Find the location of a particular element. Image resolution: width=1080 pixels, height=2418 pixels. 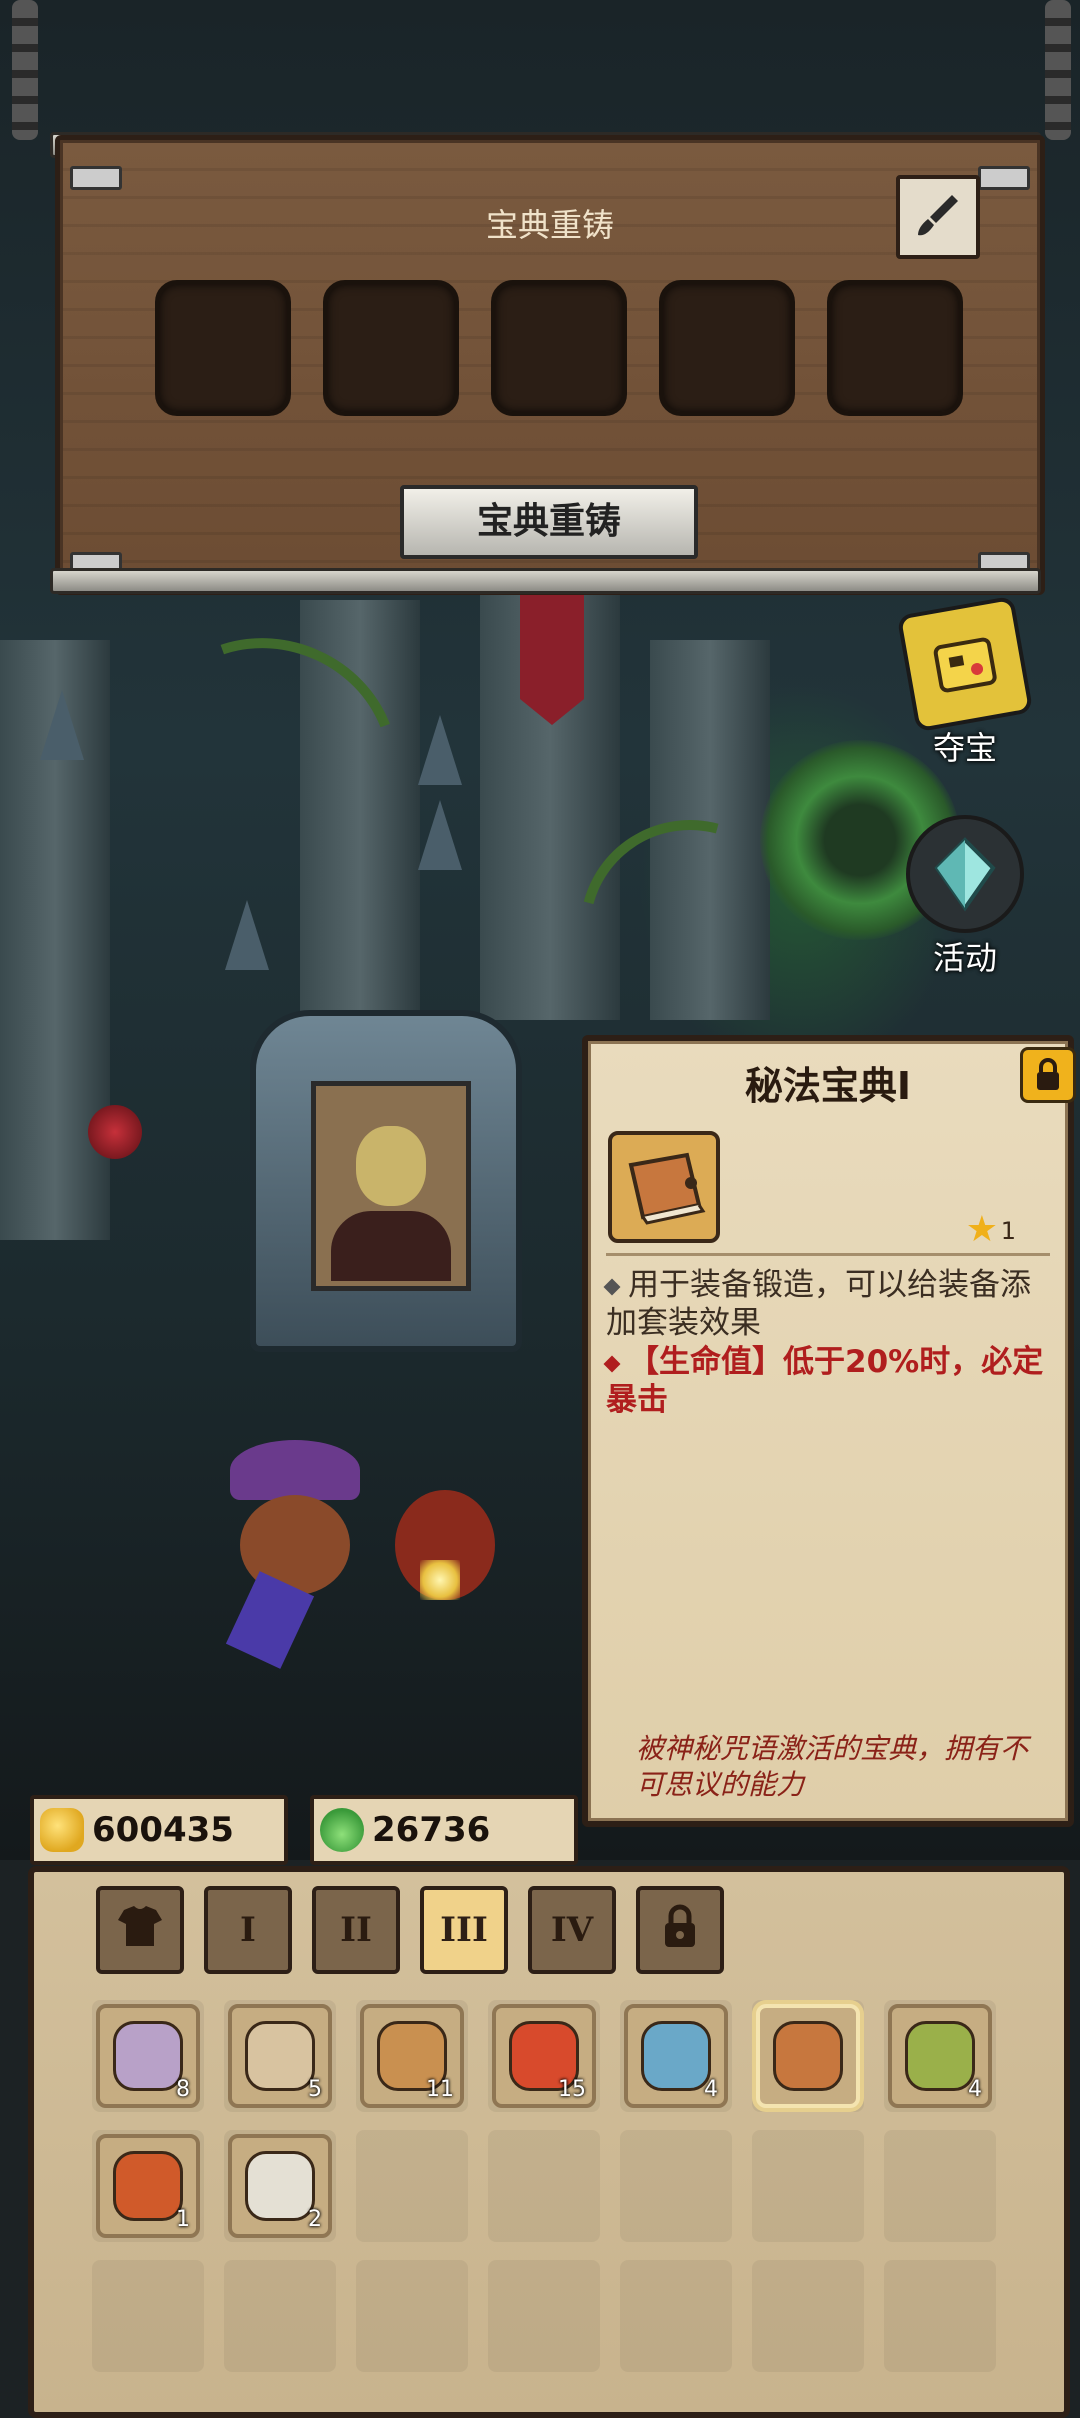

effect-text: 【生命值】低于20%时，必定暴击 is located at coordinates (825, 1381).